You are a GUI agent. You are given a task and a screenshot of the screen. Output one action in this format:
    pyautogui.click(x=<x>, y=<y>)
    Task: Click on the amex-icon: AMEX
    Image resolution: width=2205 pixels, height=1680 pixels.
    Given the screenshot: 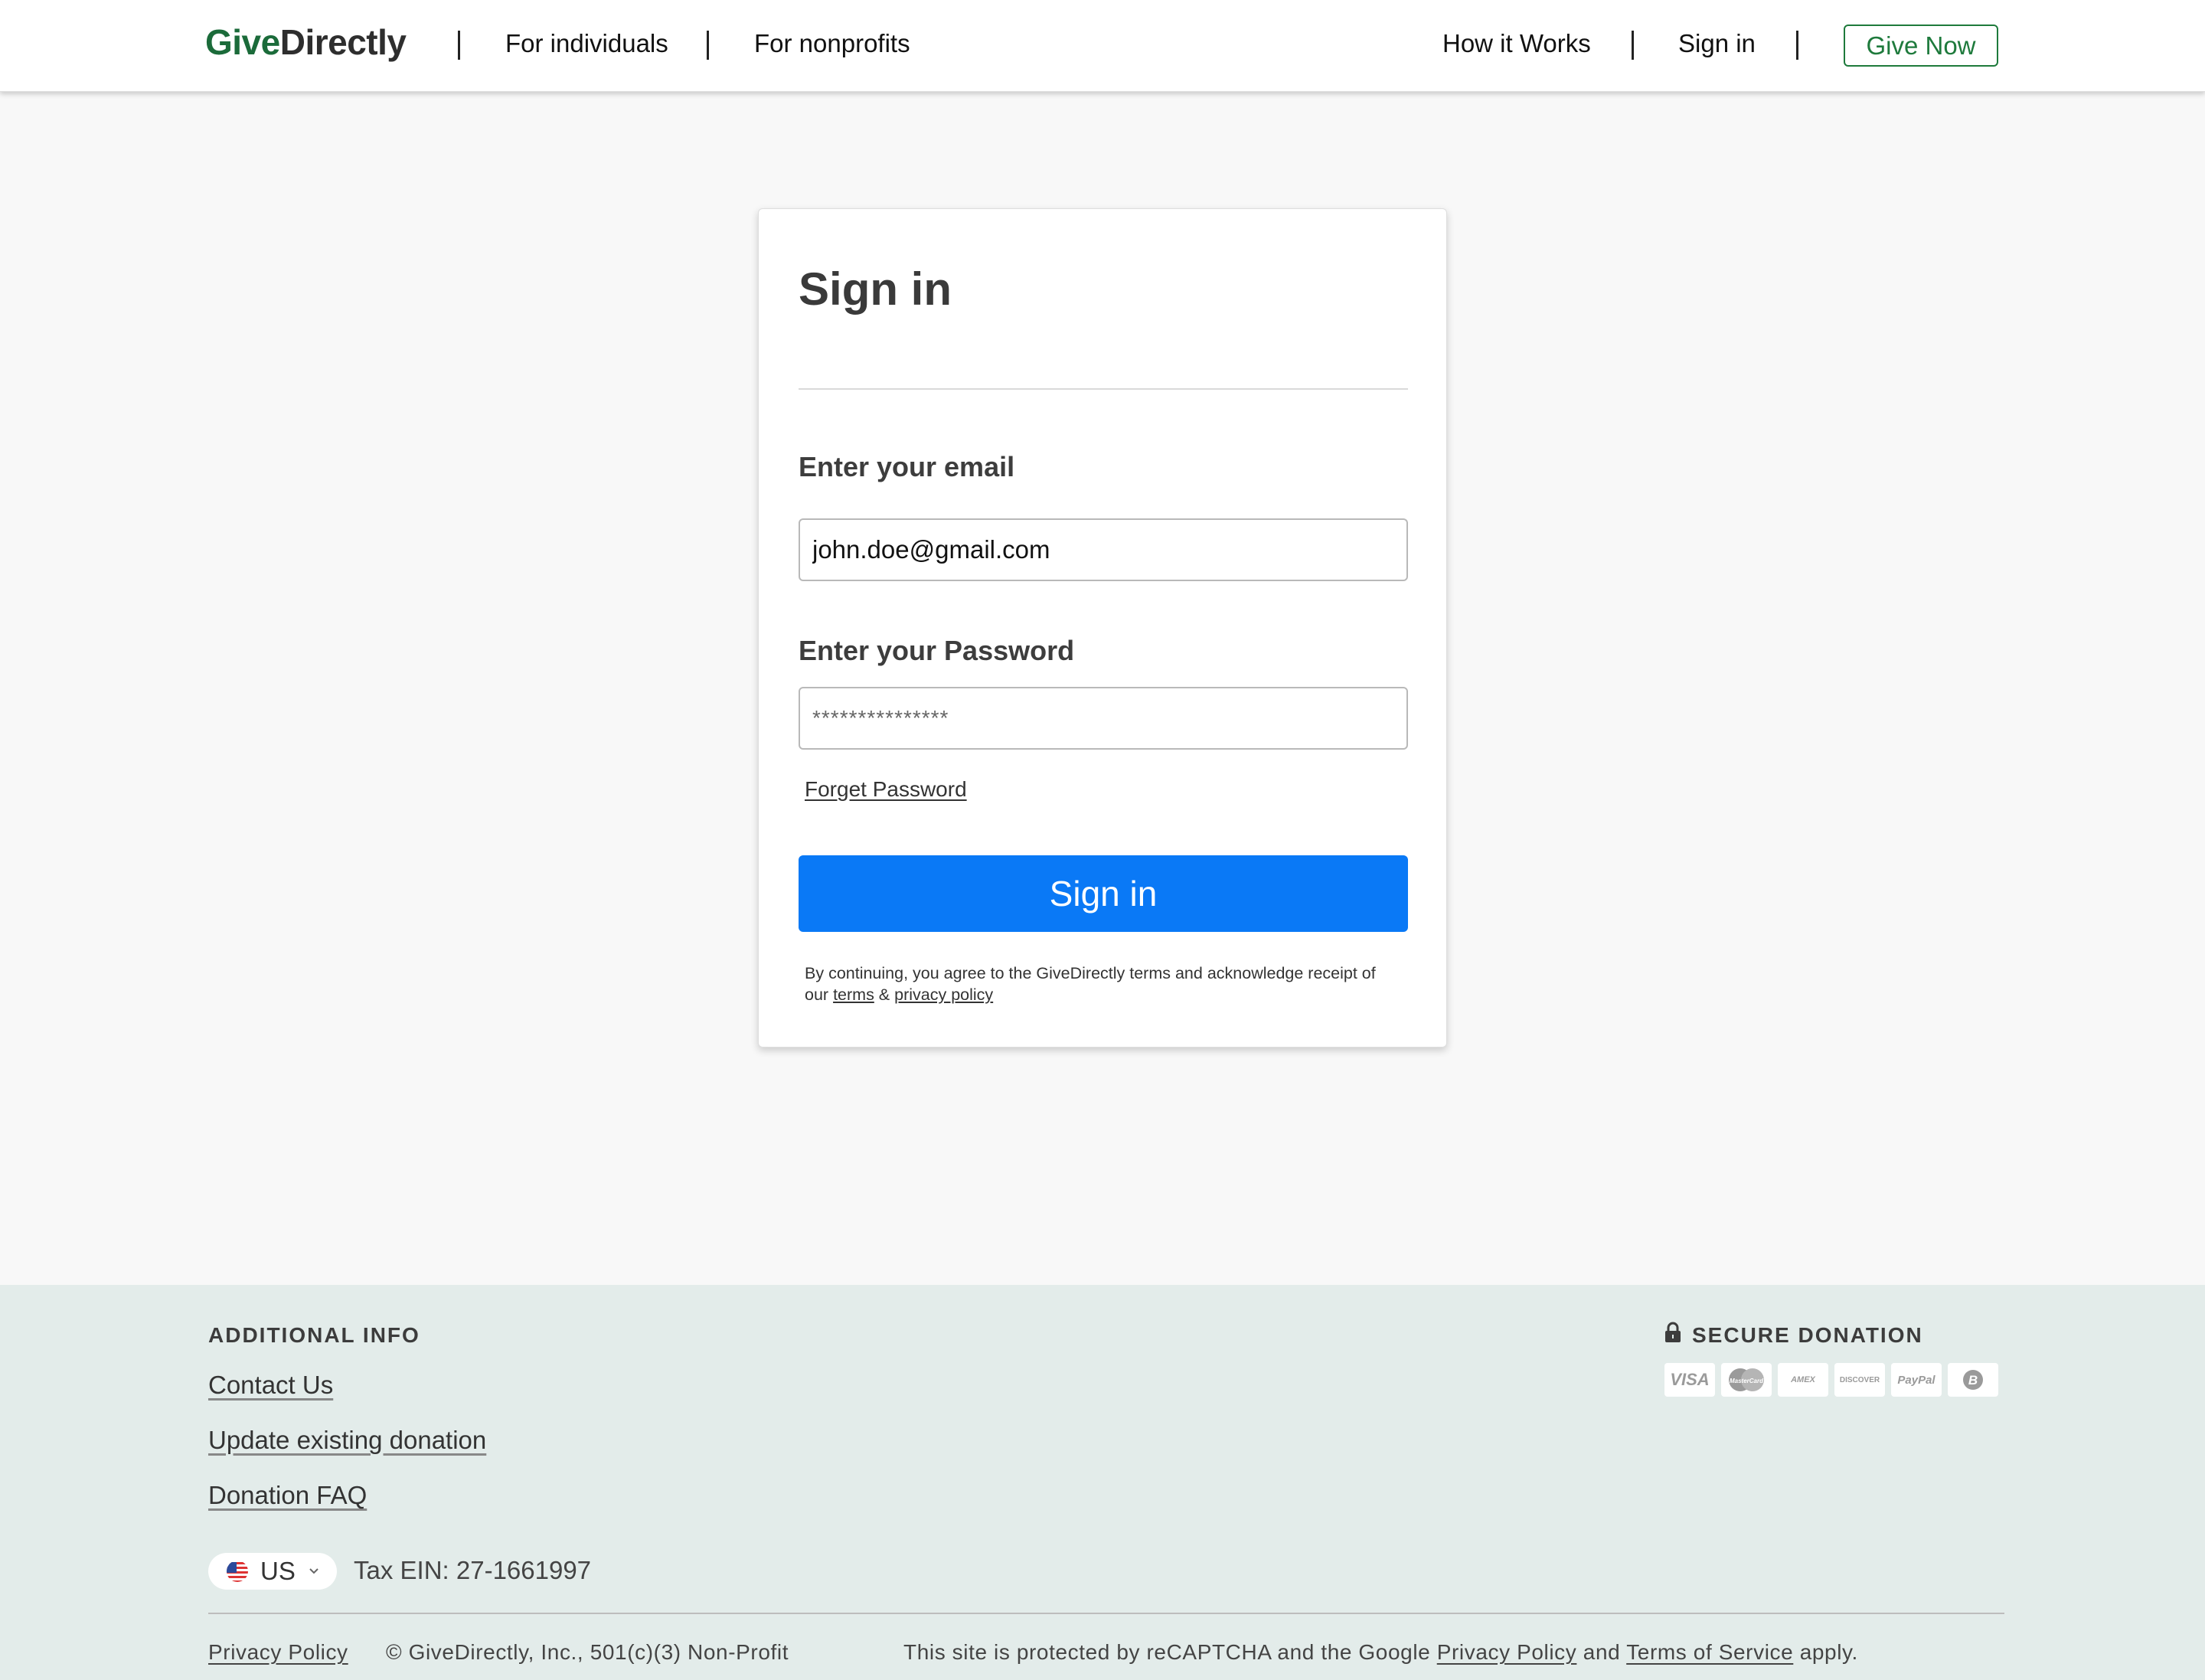 What is the action you would take?
    pyautogui.click(x=1803, y=1380)
    